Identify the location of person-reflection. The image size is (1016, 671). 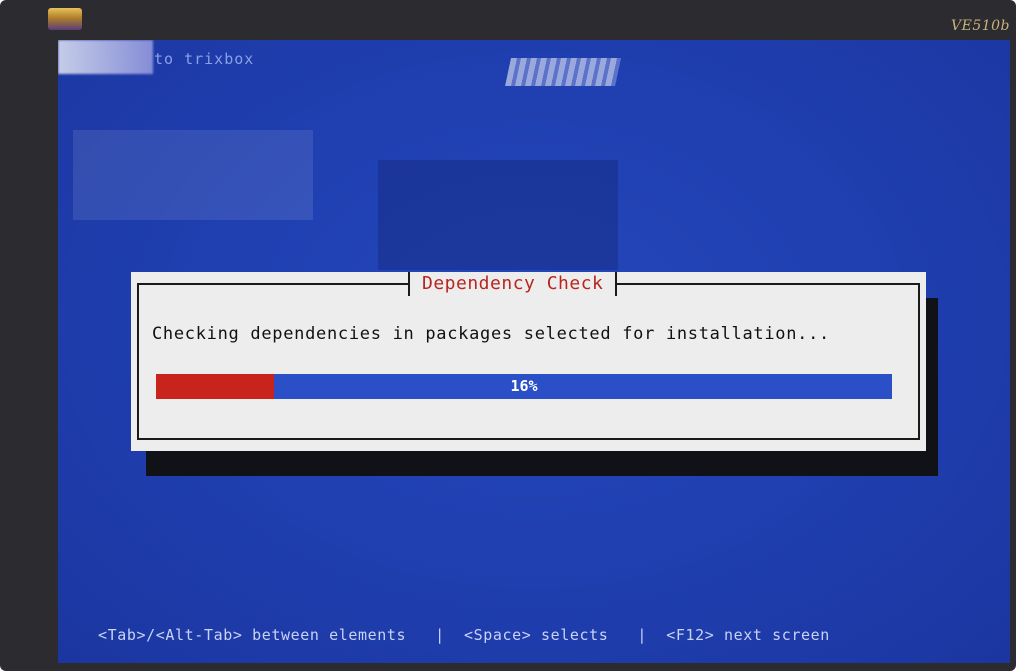
(498, 215).